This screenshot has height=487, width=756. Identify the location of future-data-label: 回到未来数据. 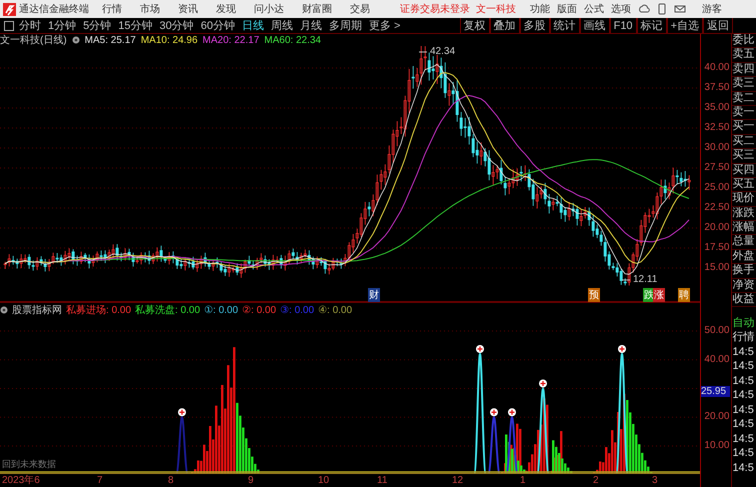
(29, 464).